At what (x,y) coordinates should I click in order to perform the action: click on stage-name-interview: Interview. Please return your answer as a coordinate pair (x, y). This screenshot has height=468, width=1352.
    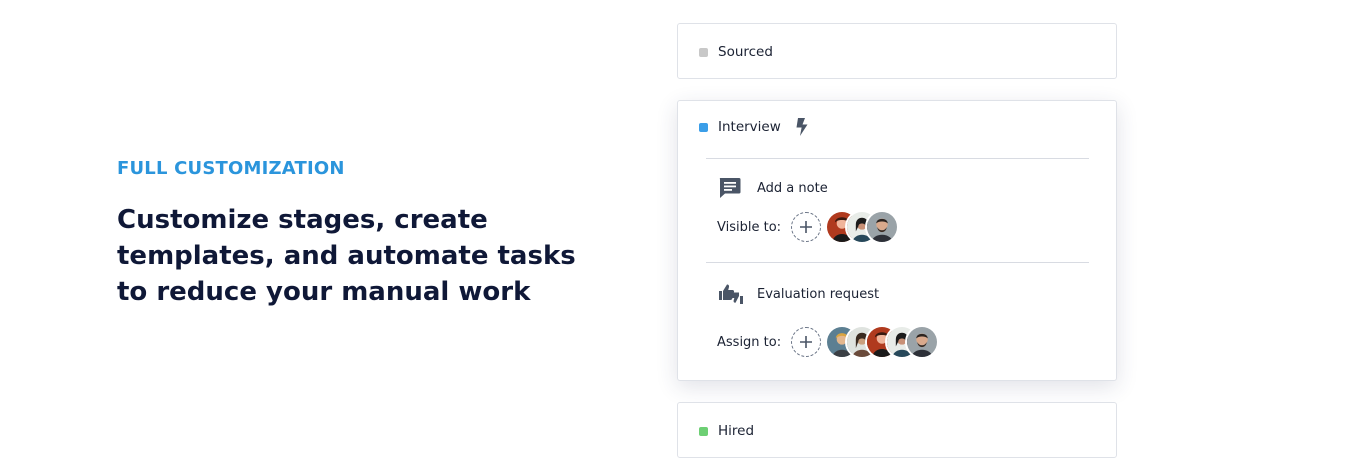
    Looking at the image, I should click on (749, 127).